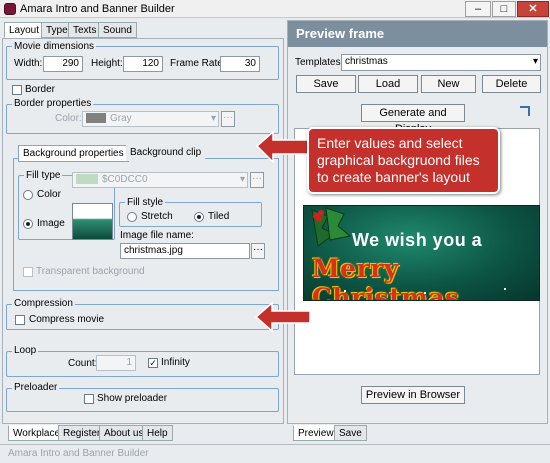  What do you see at coordinates (43, 303) in the screenshot?
I see `compression-label: Compression` at bounding box center [43, 303].